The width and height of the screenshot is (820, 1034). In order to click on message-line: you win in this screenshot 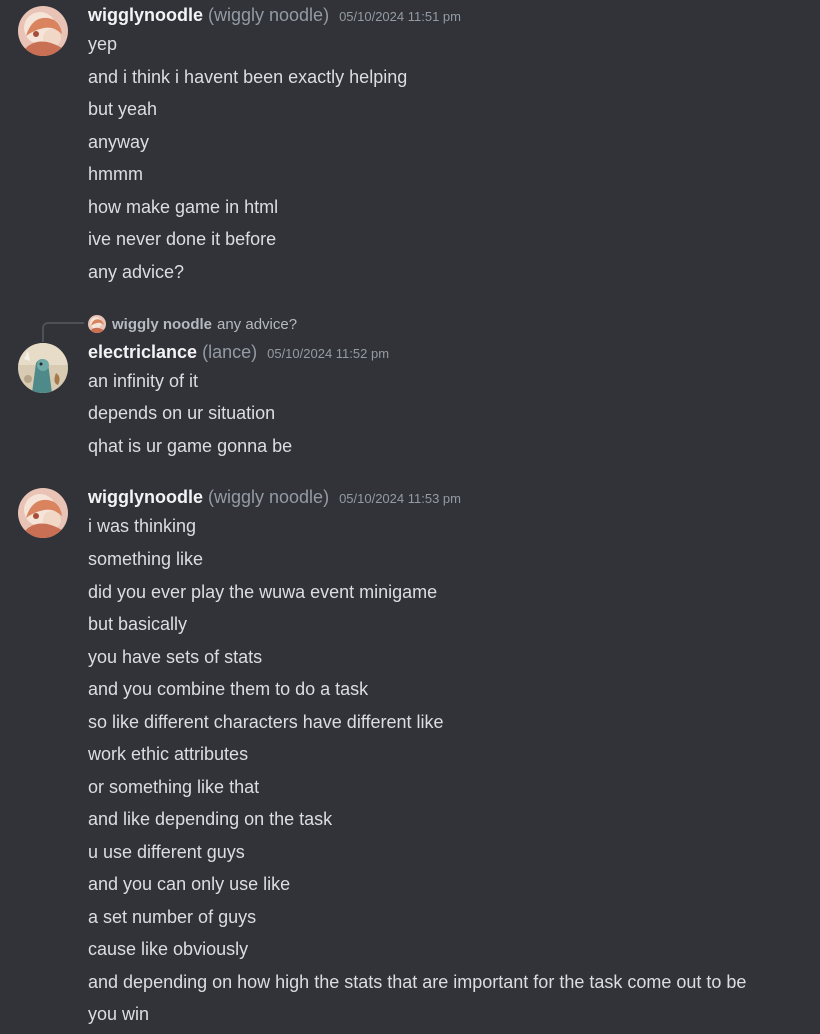, I will do `click(119, 1014)`.